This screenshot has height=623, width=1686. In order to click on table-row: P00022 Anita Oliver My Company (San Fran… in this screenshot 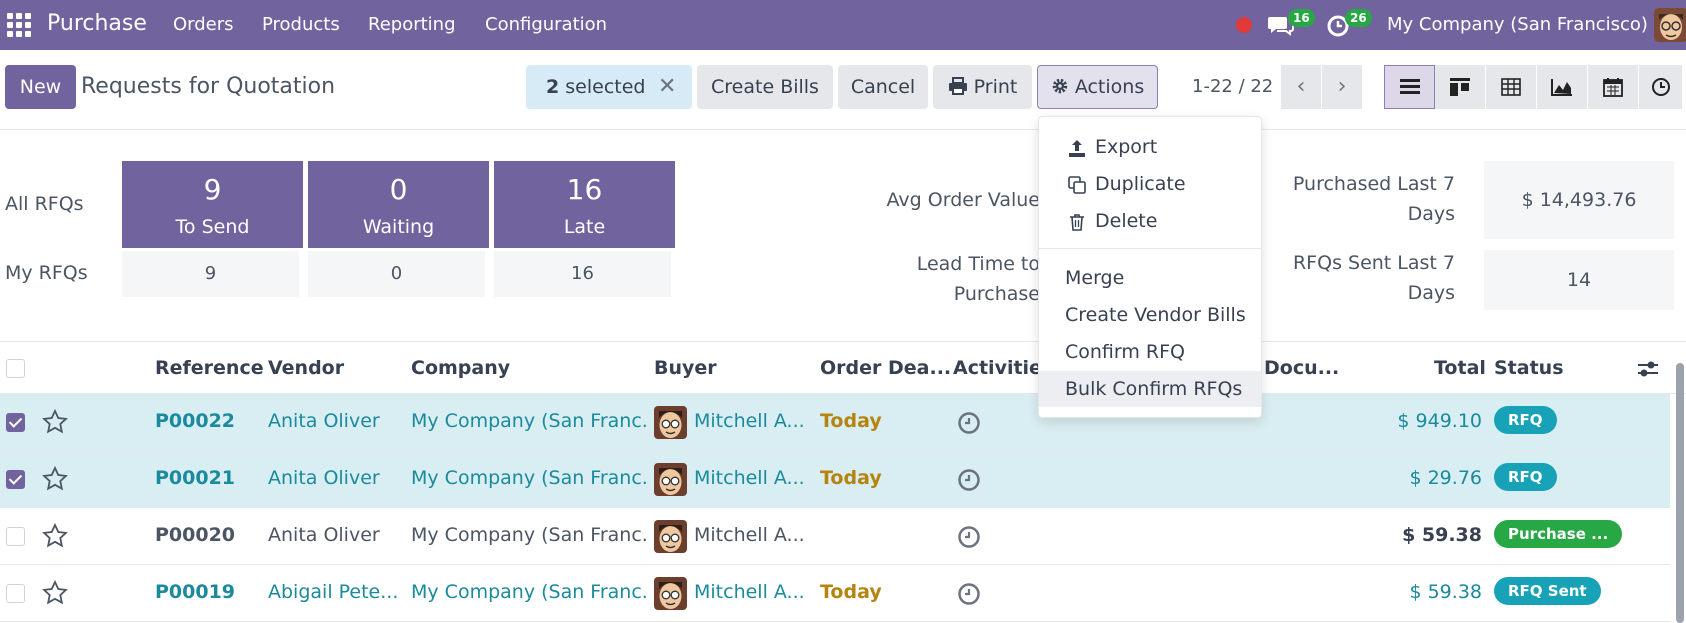, I will do `click(835, 422)`.